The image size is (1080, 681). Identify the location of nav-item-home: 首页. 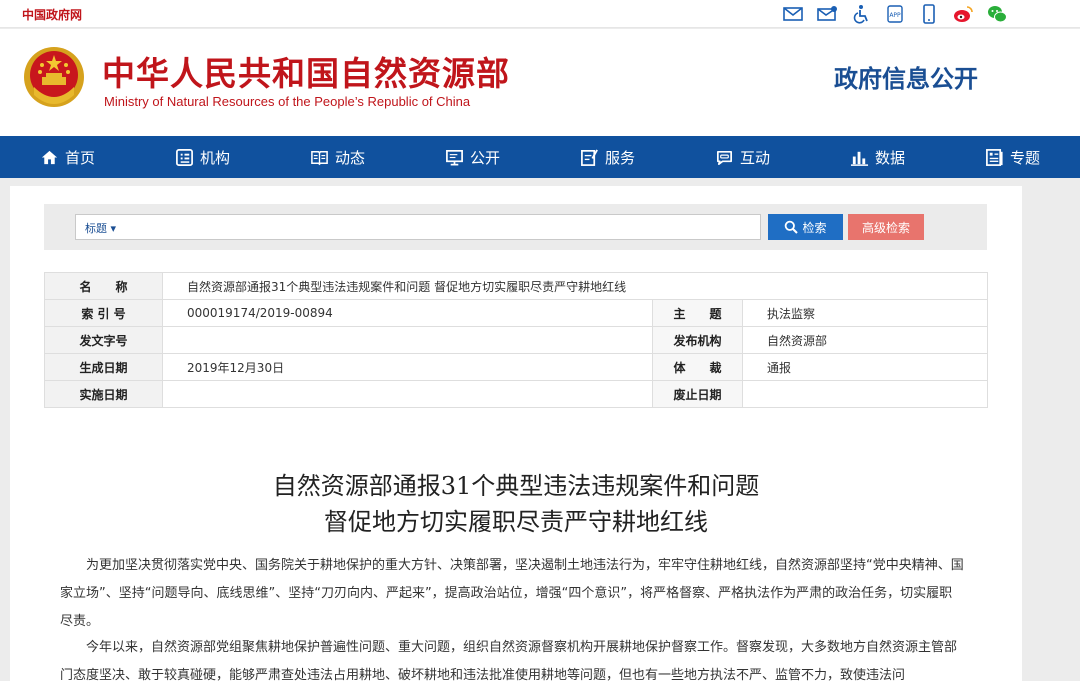
(67, 157).